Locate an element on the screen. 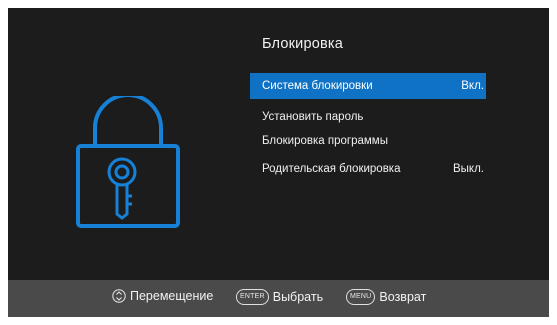  menu-item-parental-lock: Родительская блокировка Выкл. is located at coordinates (368, 169).